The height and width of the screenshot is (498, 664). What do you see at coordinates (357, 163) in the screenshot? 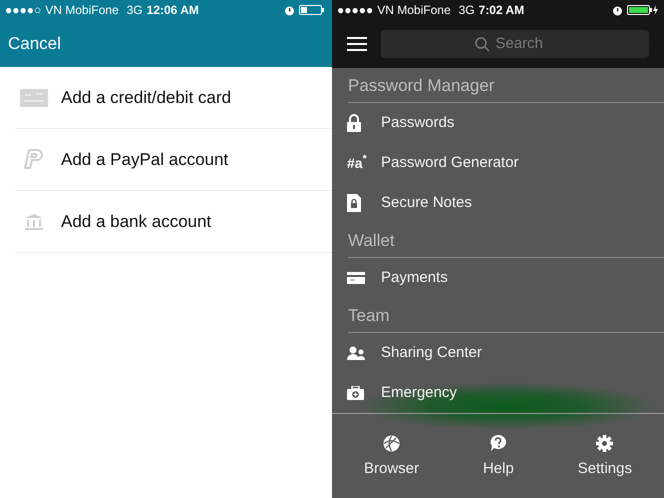
I see `generator-icon: #a$^{*}$` at bounding box center [357, 163].